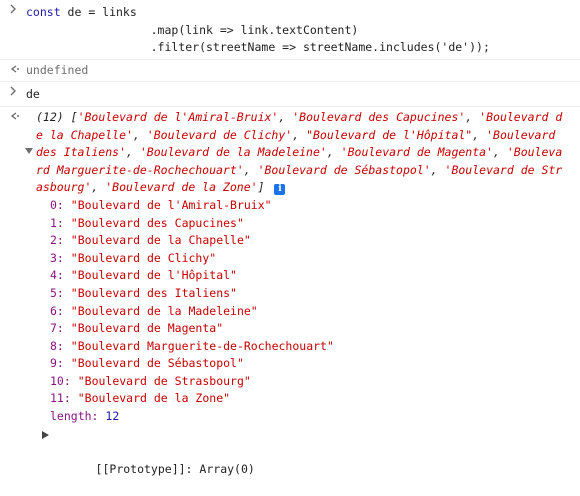 This screenshot has width=580, height=496. I want to click on summary-item: 'Boulevard de Magenta', so click(416, 152).